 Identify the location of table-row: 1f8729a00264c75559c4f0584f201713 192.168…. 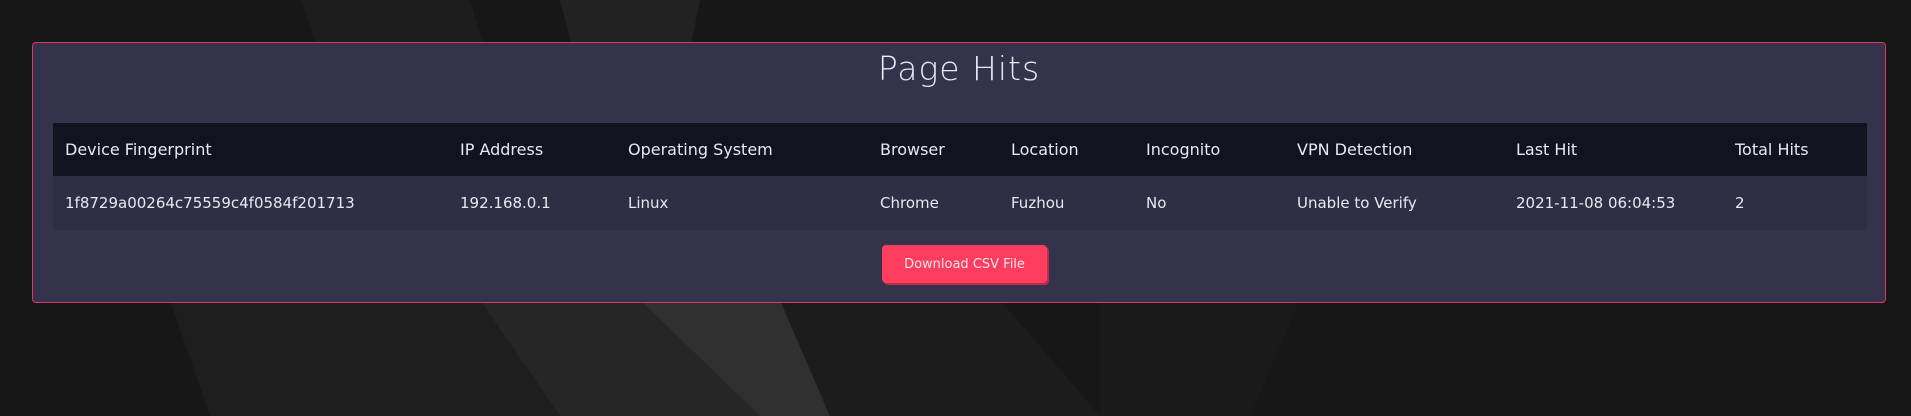
(960, 203).